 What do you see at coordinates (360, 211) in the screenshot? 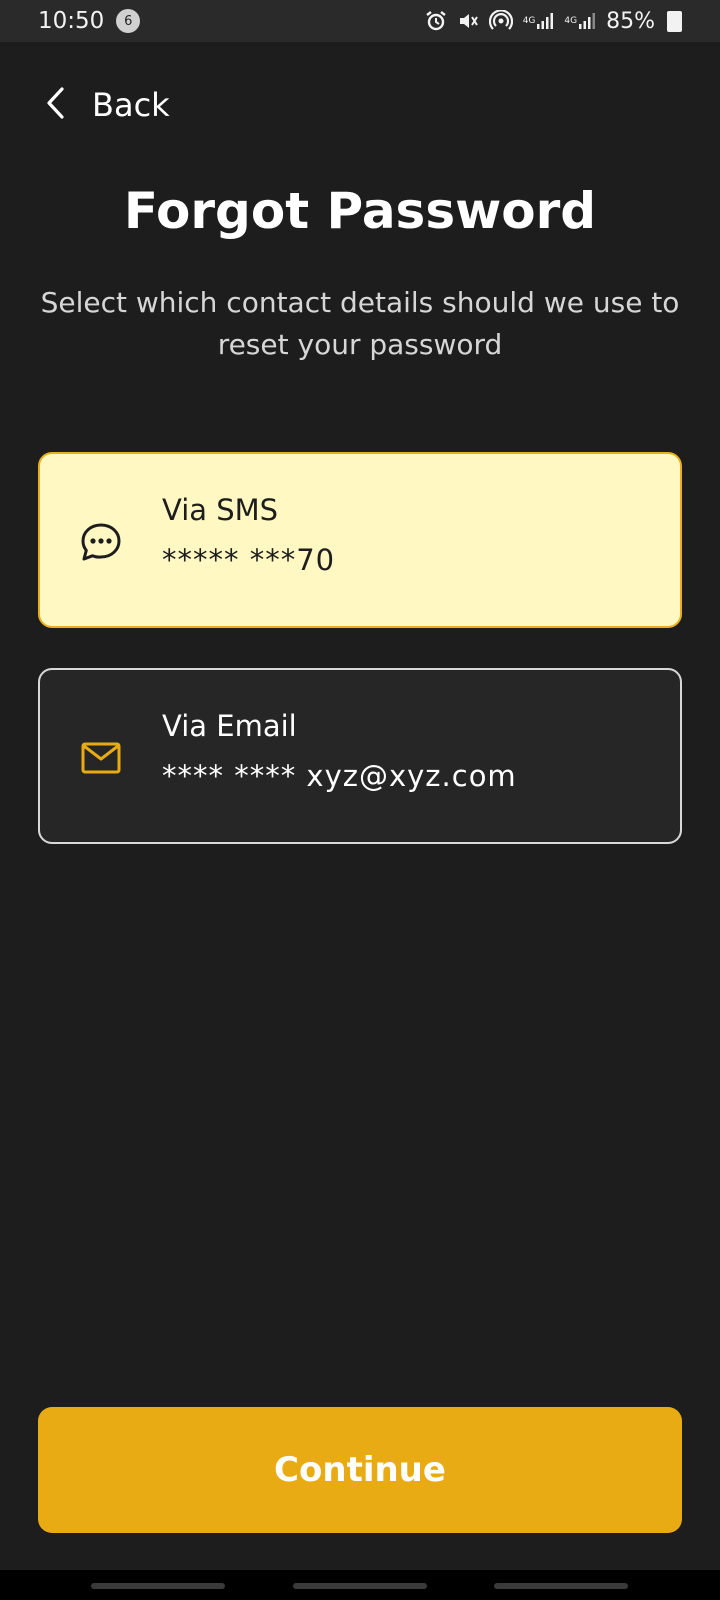
I see `page-title: Forgot Password` at bounding box center [360, 211].